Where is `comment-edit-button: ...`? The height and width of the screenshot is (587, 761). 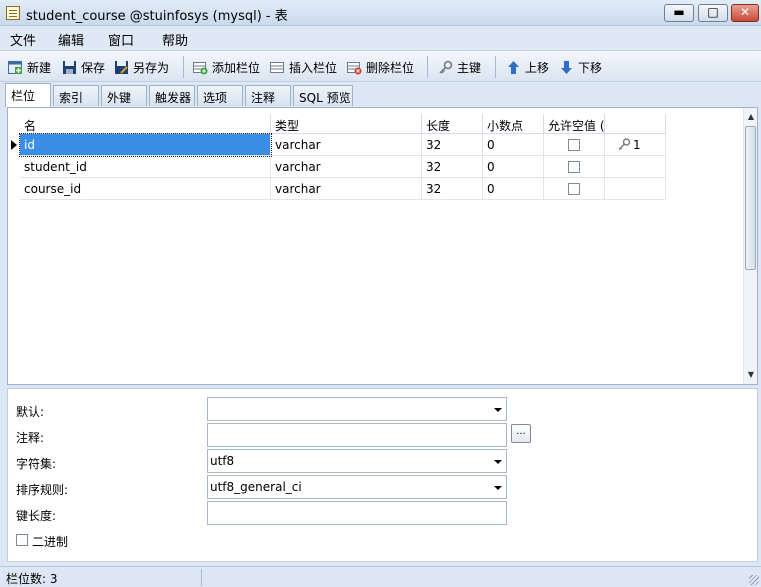
comment-edit-button: ... is located at coordinates (521, 433).